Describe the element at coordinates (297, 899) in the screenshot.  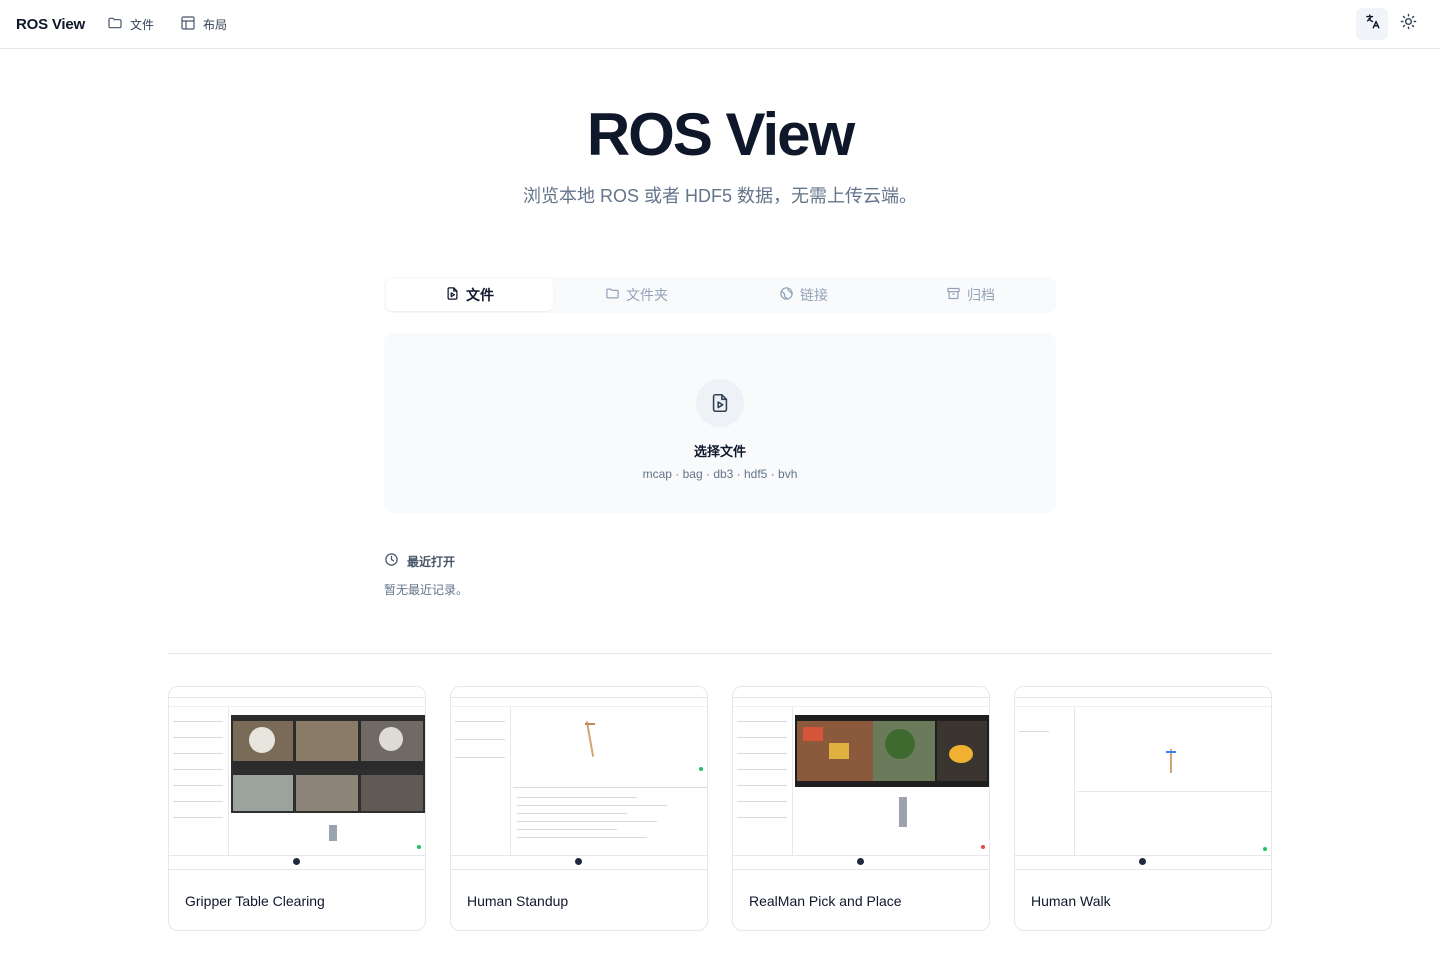
I see `example-title: Gripper Table Clearing` at that location.